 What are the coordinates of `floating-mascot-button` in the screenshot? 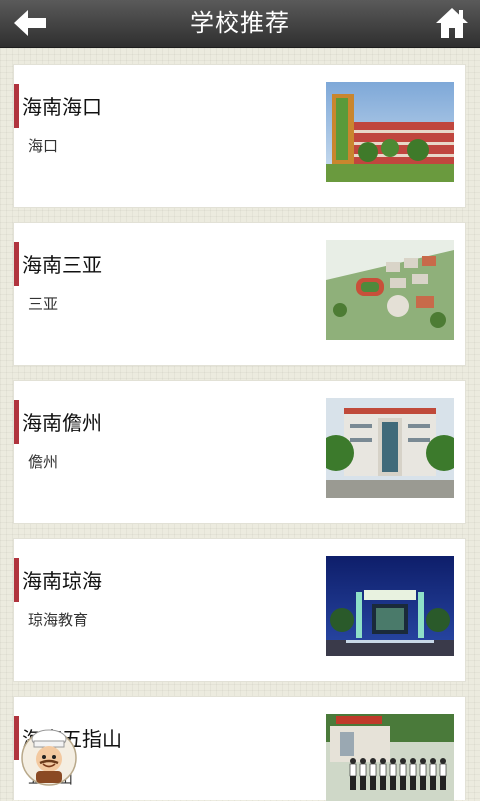 It's located at (49, 756).